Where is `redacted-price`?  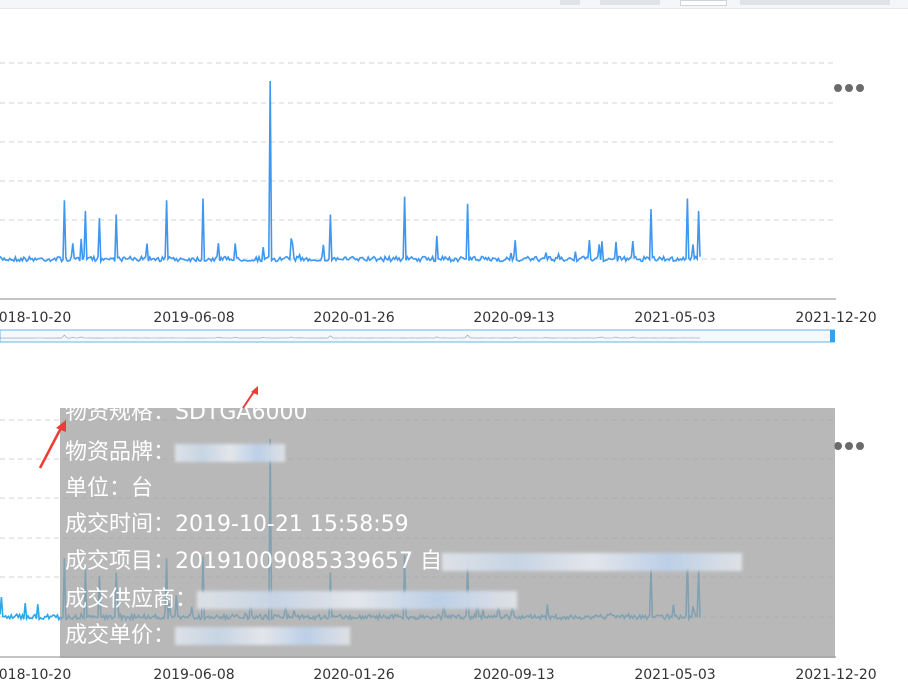
redacted-price is located at coordinates (263, 636).